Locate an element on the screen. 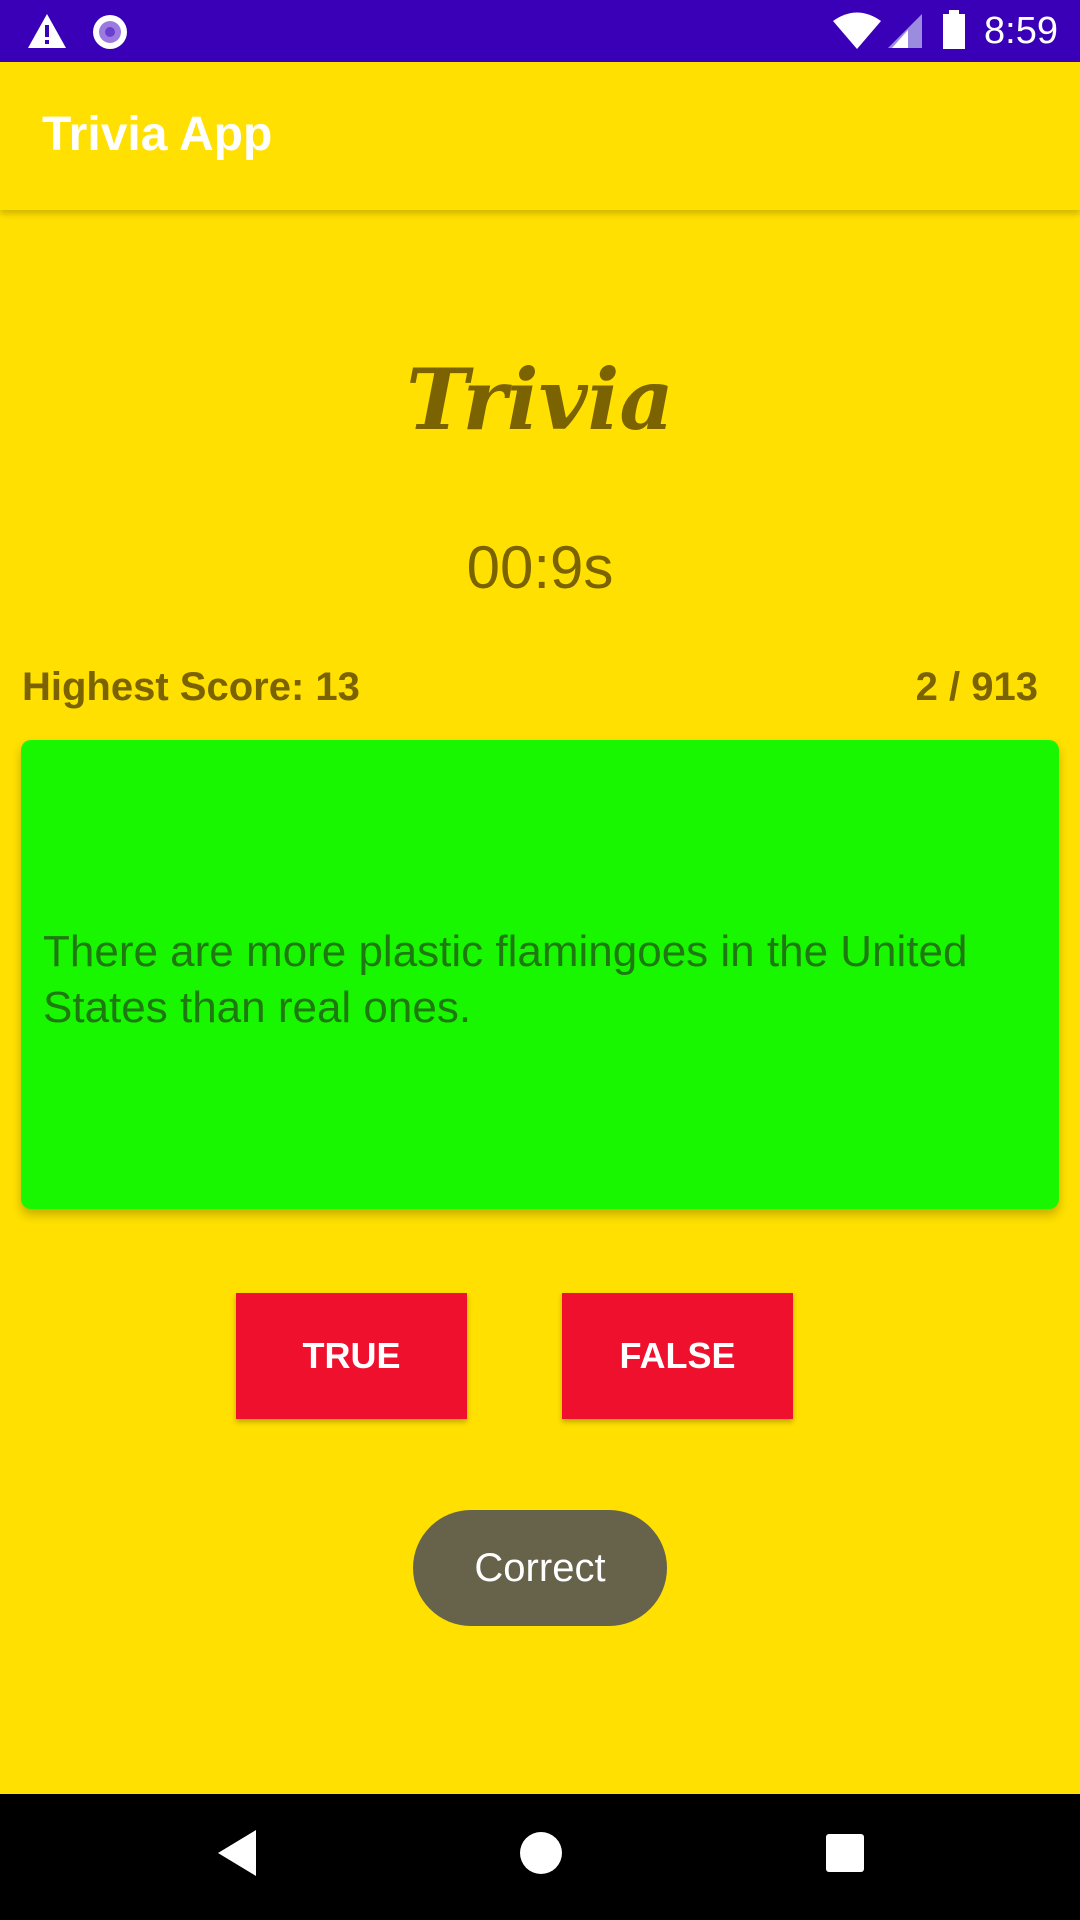 This screenshot has width=1080, height=1920. app-bar: Trivia App is located at coordinates (540, 136).